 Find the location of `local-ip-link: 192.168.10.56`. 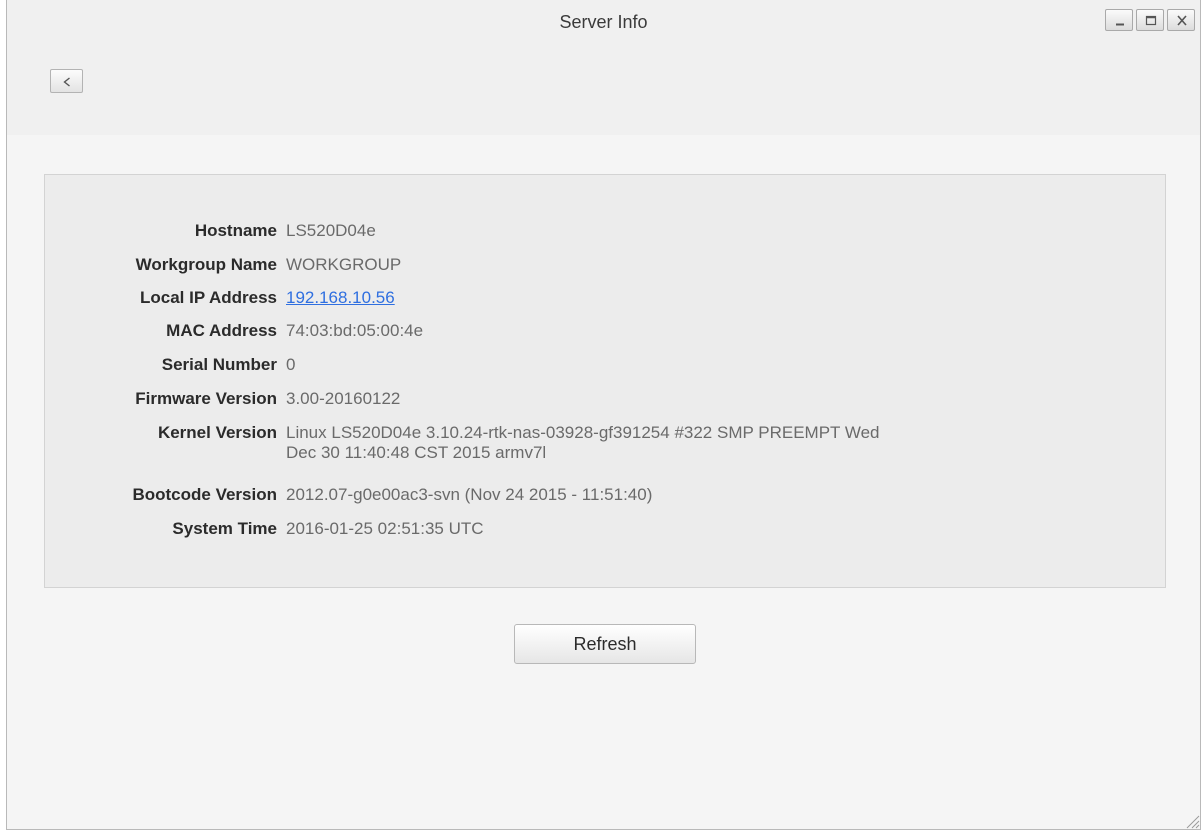

local-ip-link: 192.168.10.56 is located at coordinates (340, 297).